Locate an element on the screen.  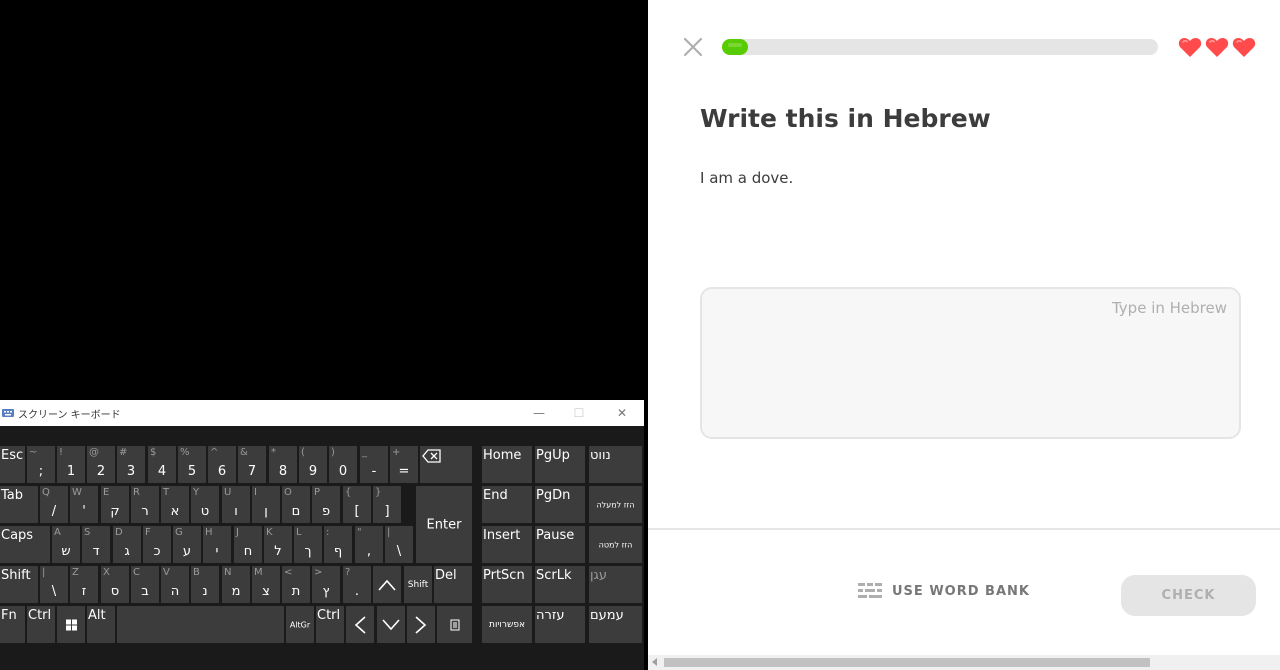
key-m: Mצ is located at coordinates (266, 584).